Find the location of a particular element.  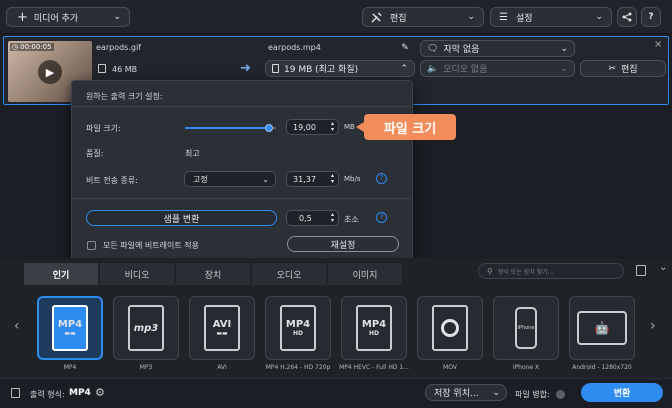

chevron-up-icon: ⌃ is located at coordinates (404, 68).